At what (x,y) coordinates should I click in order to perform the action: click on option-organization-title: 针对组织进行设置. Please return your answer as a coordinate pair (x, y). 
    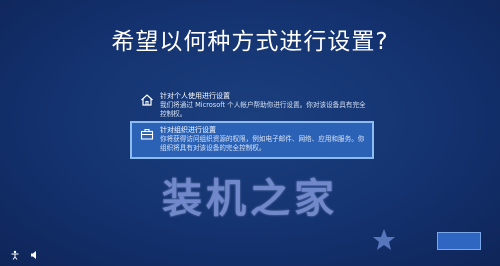
    Looking at the image, I should click on (188, 130).